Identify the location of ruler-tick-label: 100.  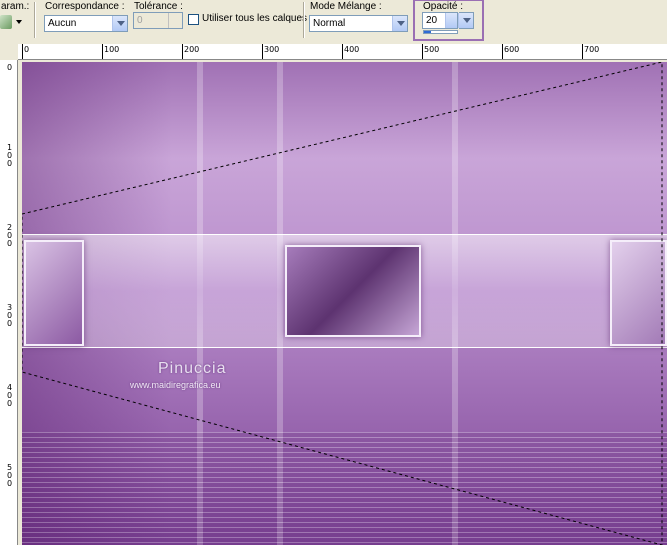
(112, 49).